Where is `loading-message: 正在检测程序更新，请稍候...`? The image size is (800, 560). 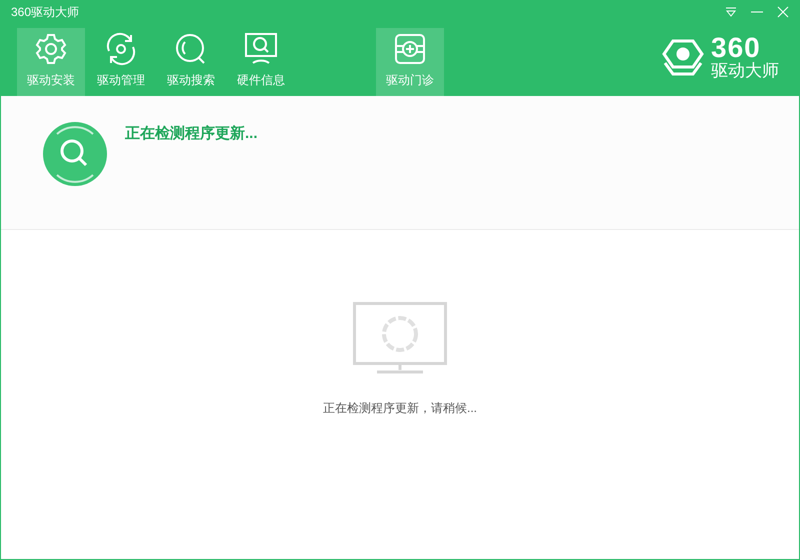
loading-message: 正在检测程序更新，请稍候... is located at coordinates (399, 408).